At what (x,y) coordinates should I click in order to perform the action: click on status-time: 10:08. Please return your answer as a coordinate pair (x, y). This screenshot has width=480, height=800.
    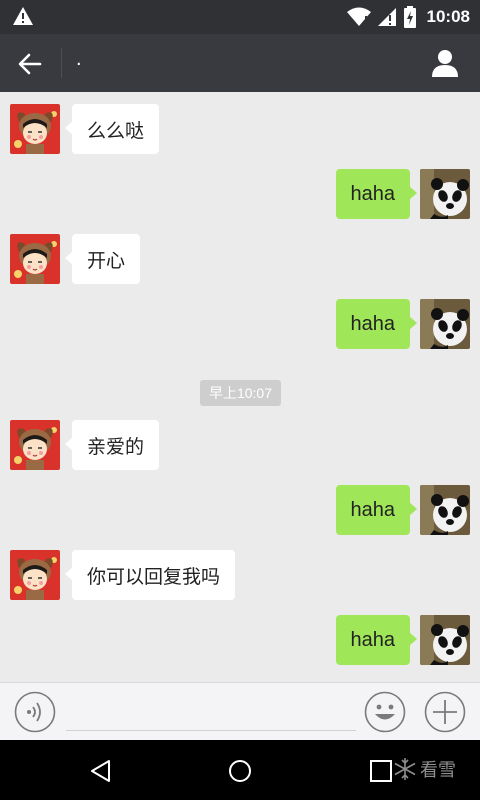
    Looking at the image, I should click on (448, 16).